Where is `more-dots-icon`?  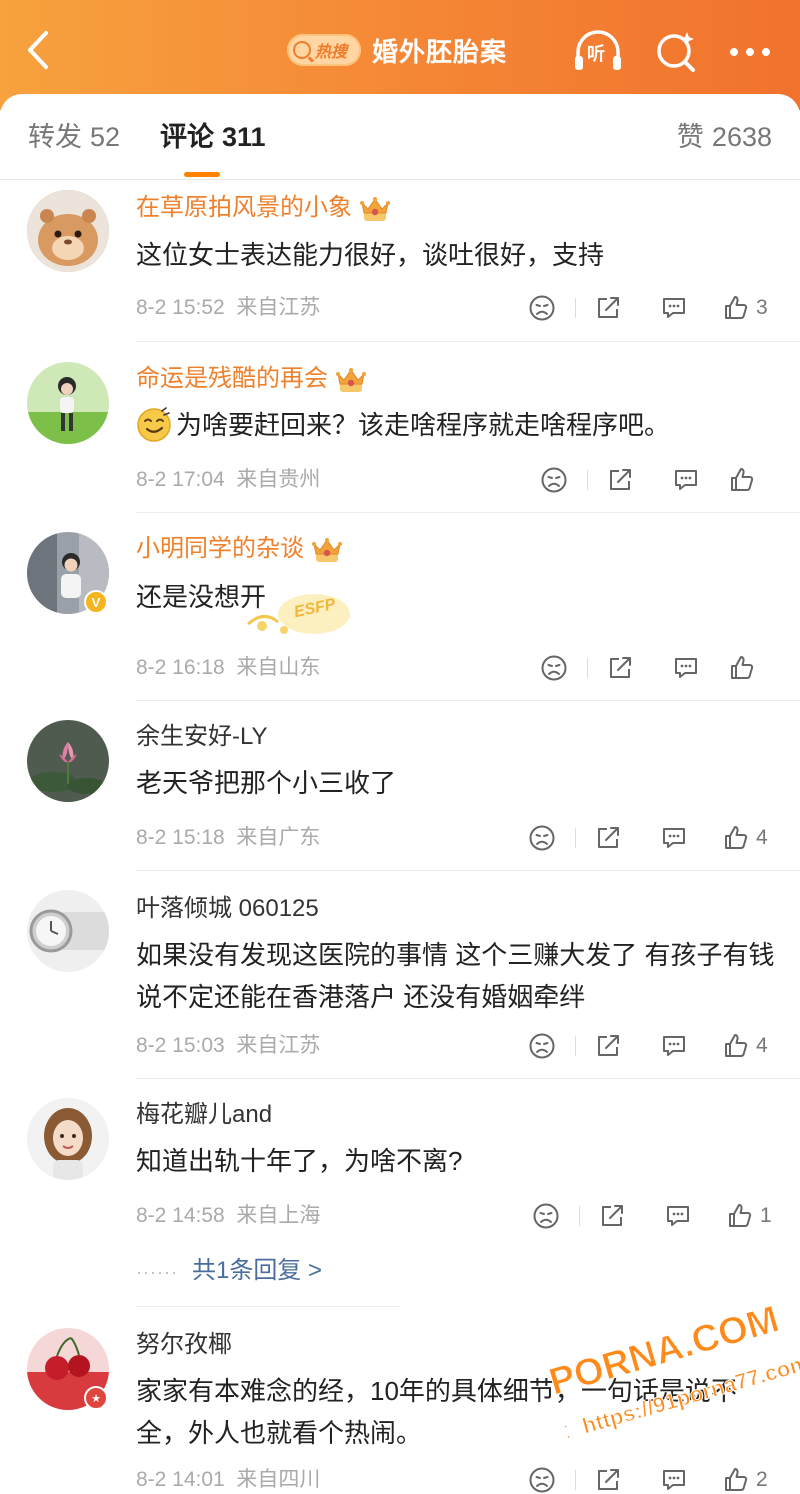 more-dots-icon is located at coordinates (750, 52).